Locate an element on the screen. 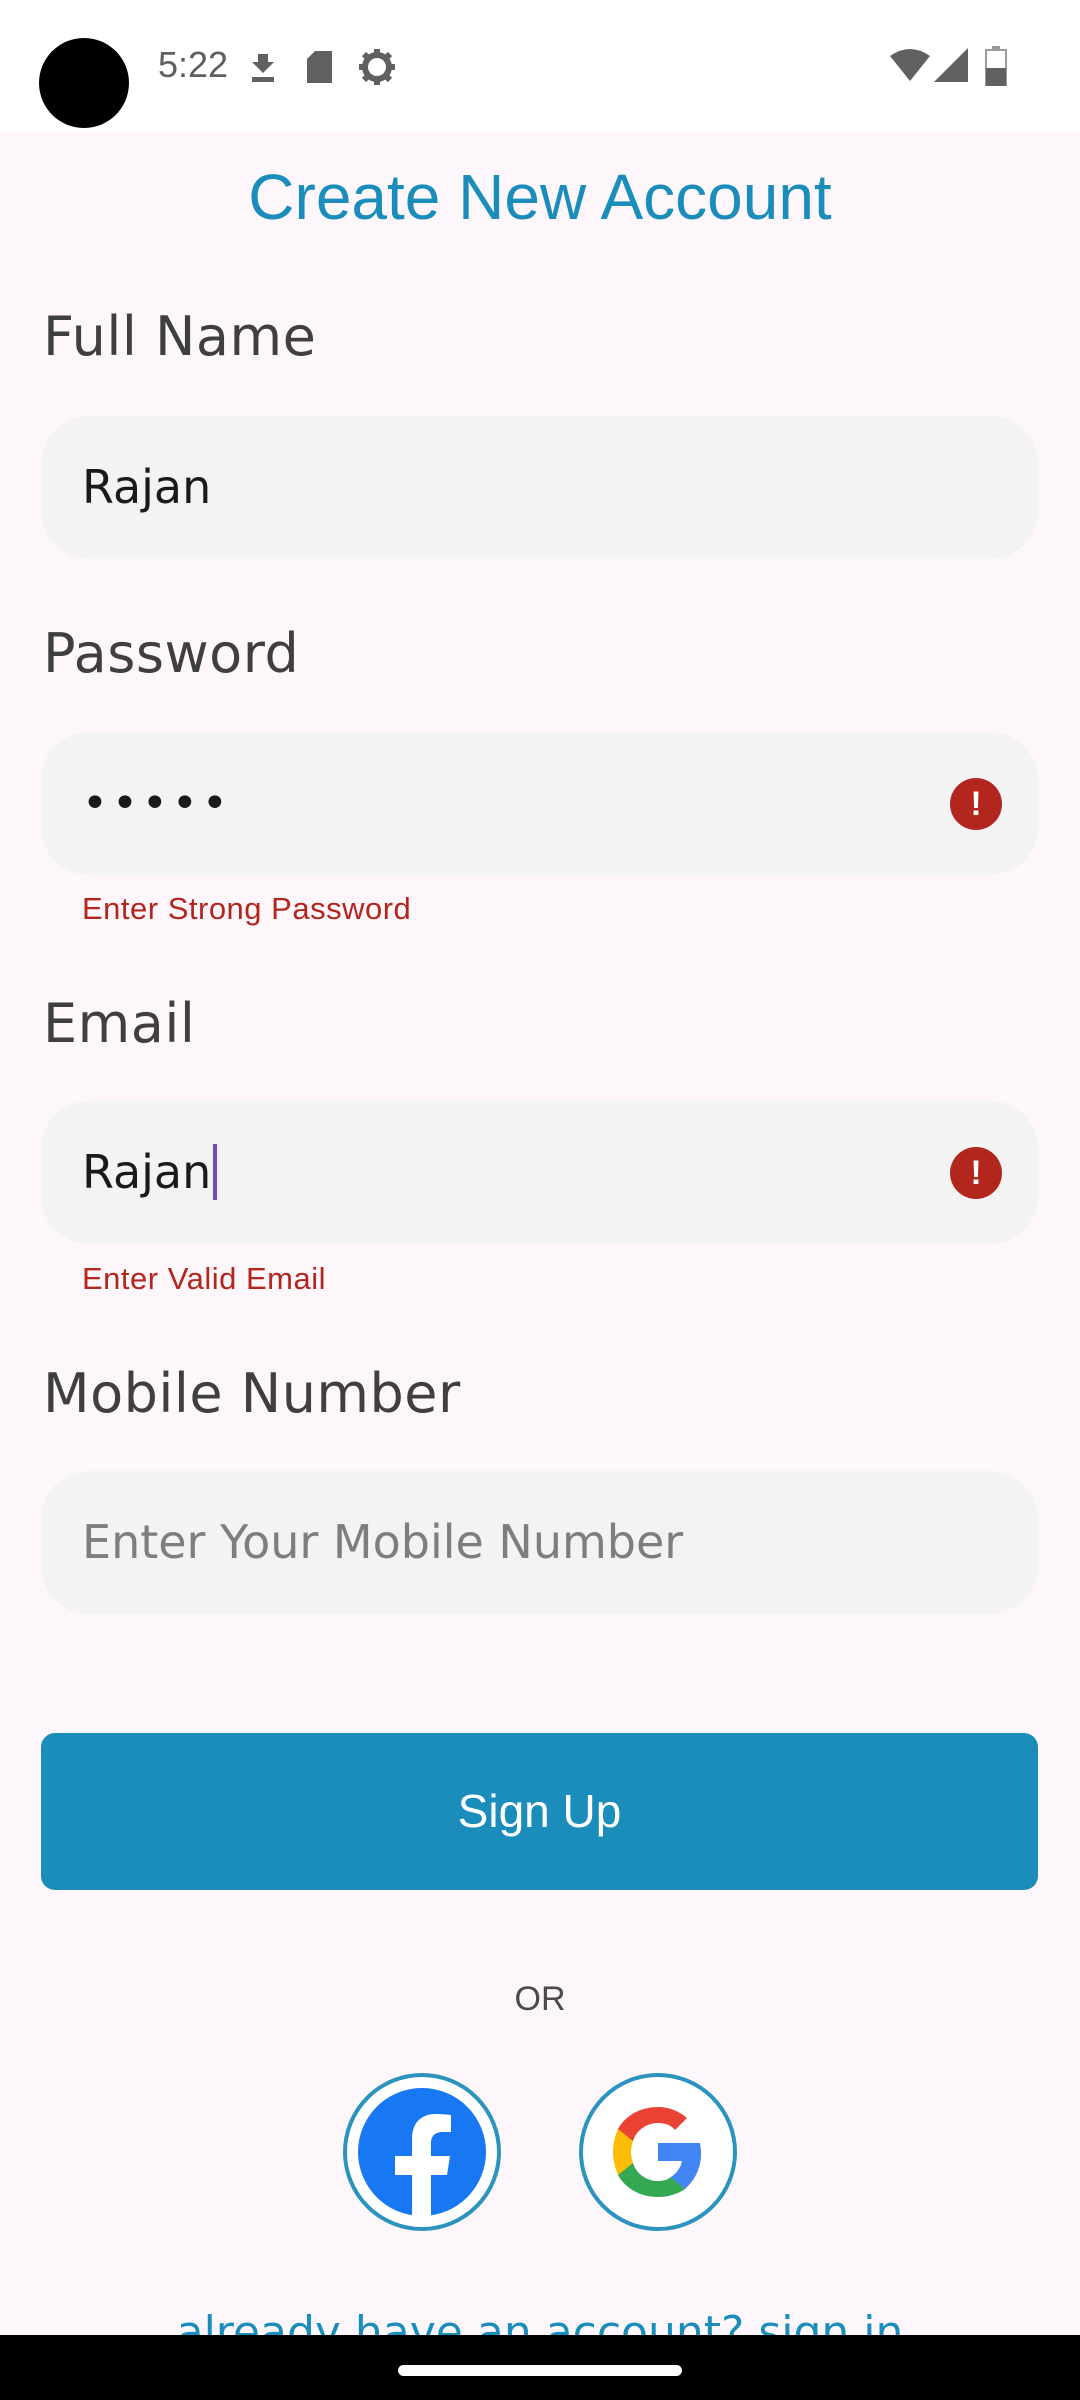 The width and height of the screenshot is (1080, 2400). full-name-field: Rajan is located at coordinates (539, 487).